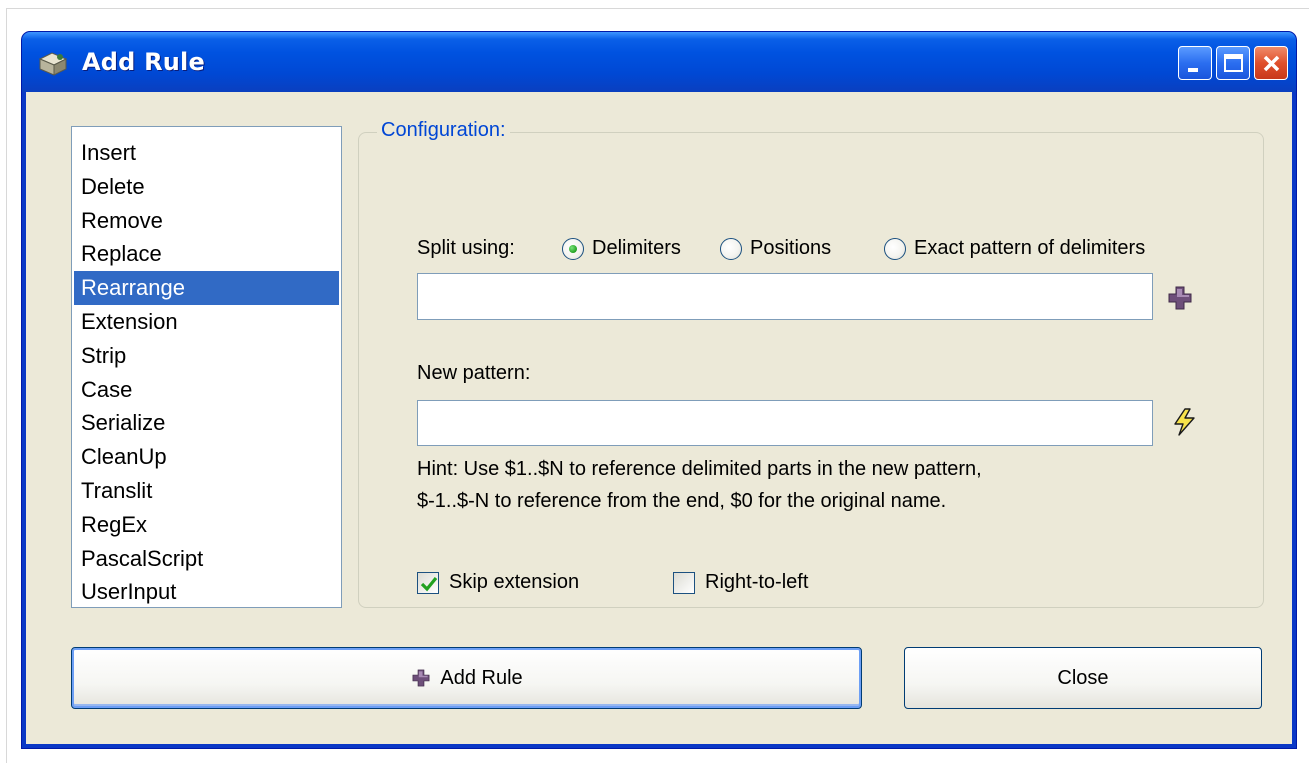 This screenshot has width=1309, height=763. Describe the element at coordinates (466, 248) in the screenshot. I see `split-using-label: Split using:` at that location.